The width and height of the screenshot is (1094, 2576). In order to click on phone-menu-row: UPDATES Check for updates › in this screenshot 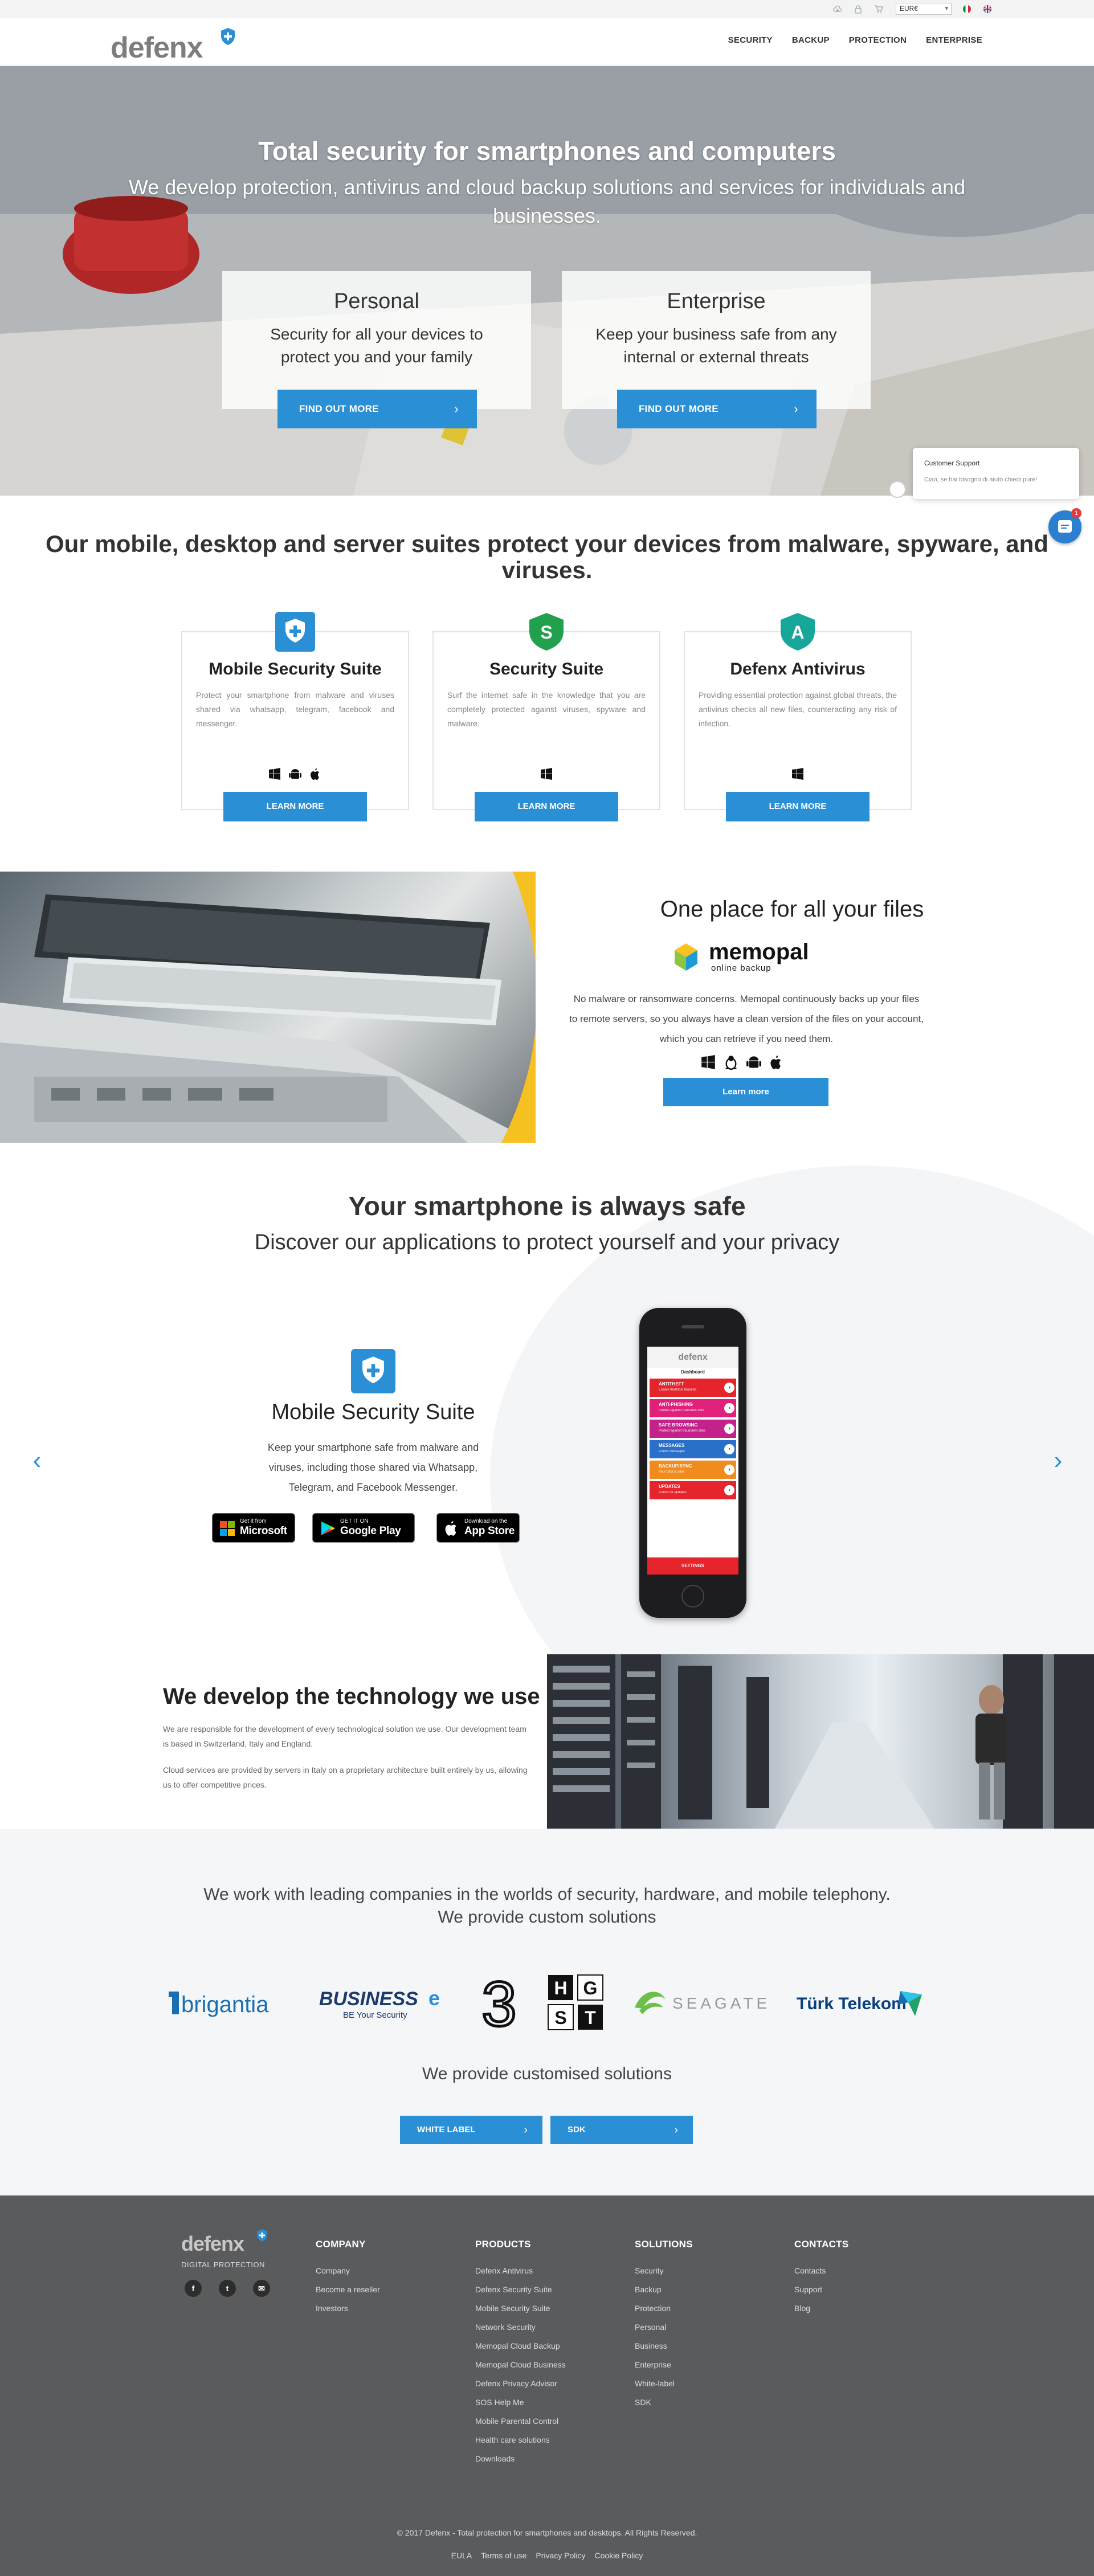, I will do `click(693, 1490)`.